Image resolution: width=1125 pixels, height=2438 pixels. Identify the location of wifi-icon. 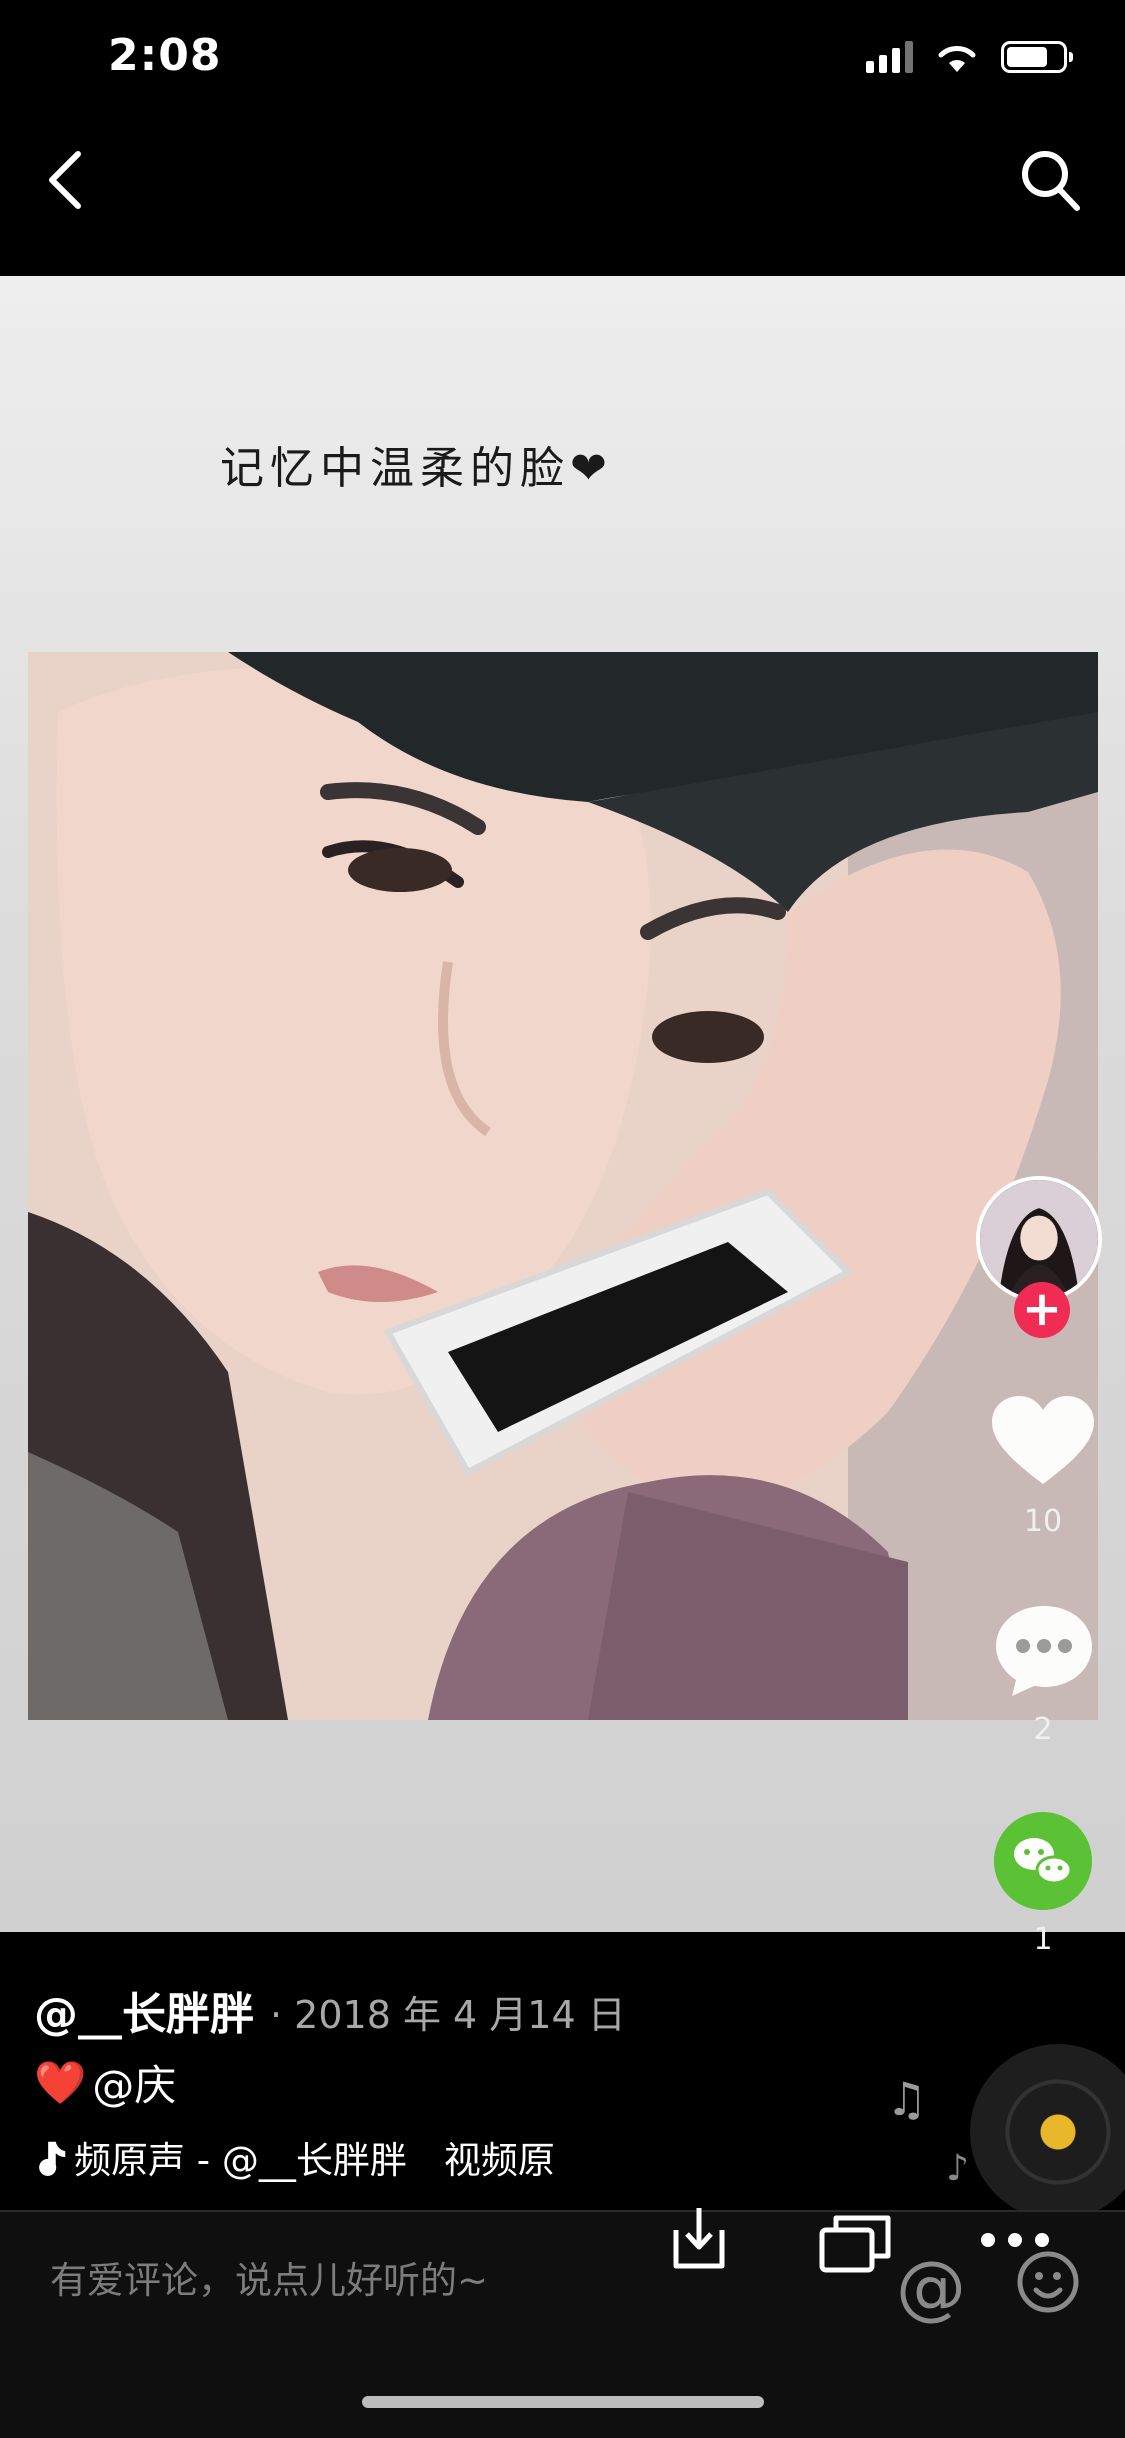
(957, 59).